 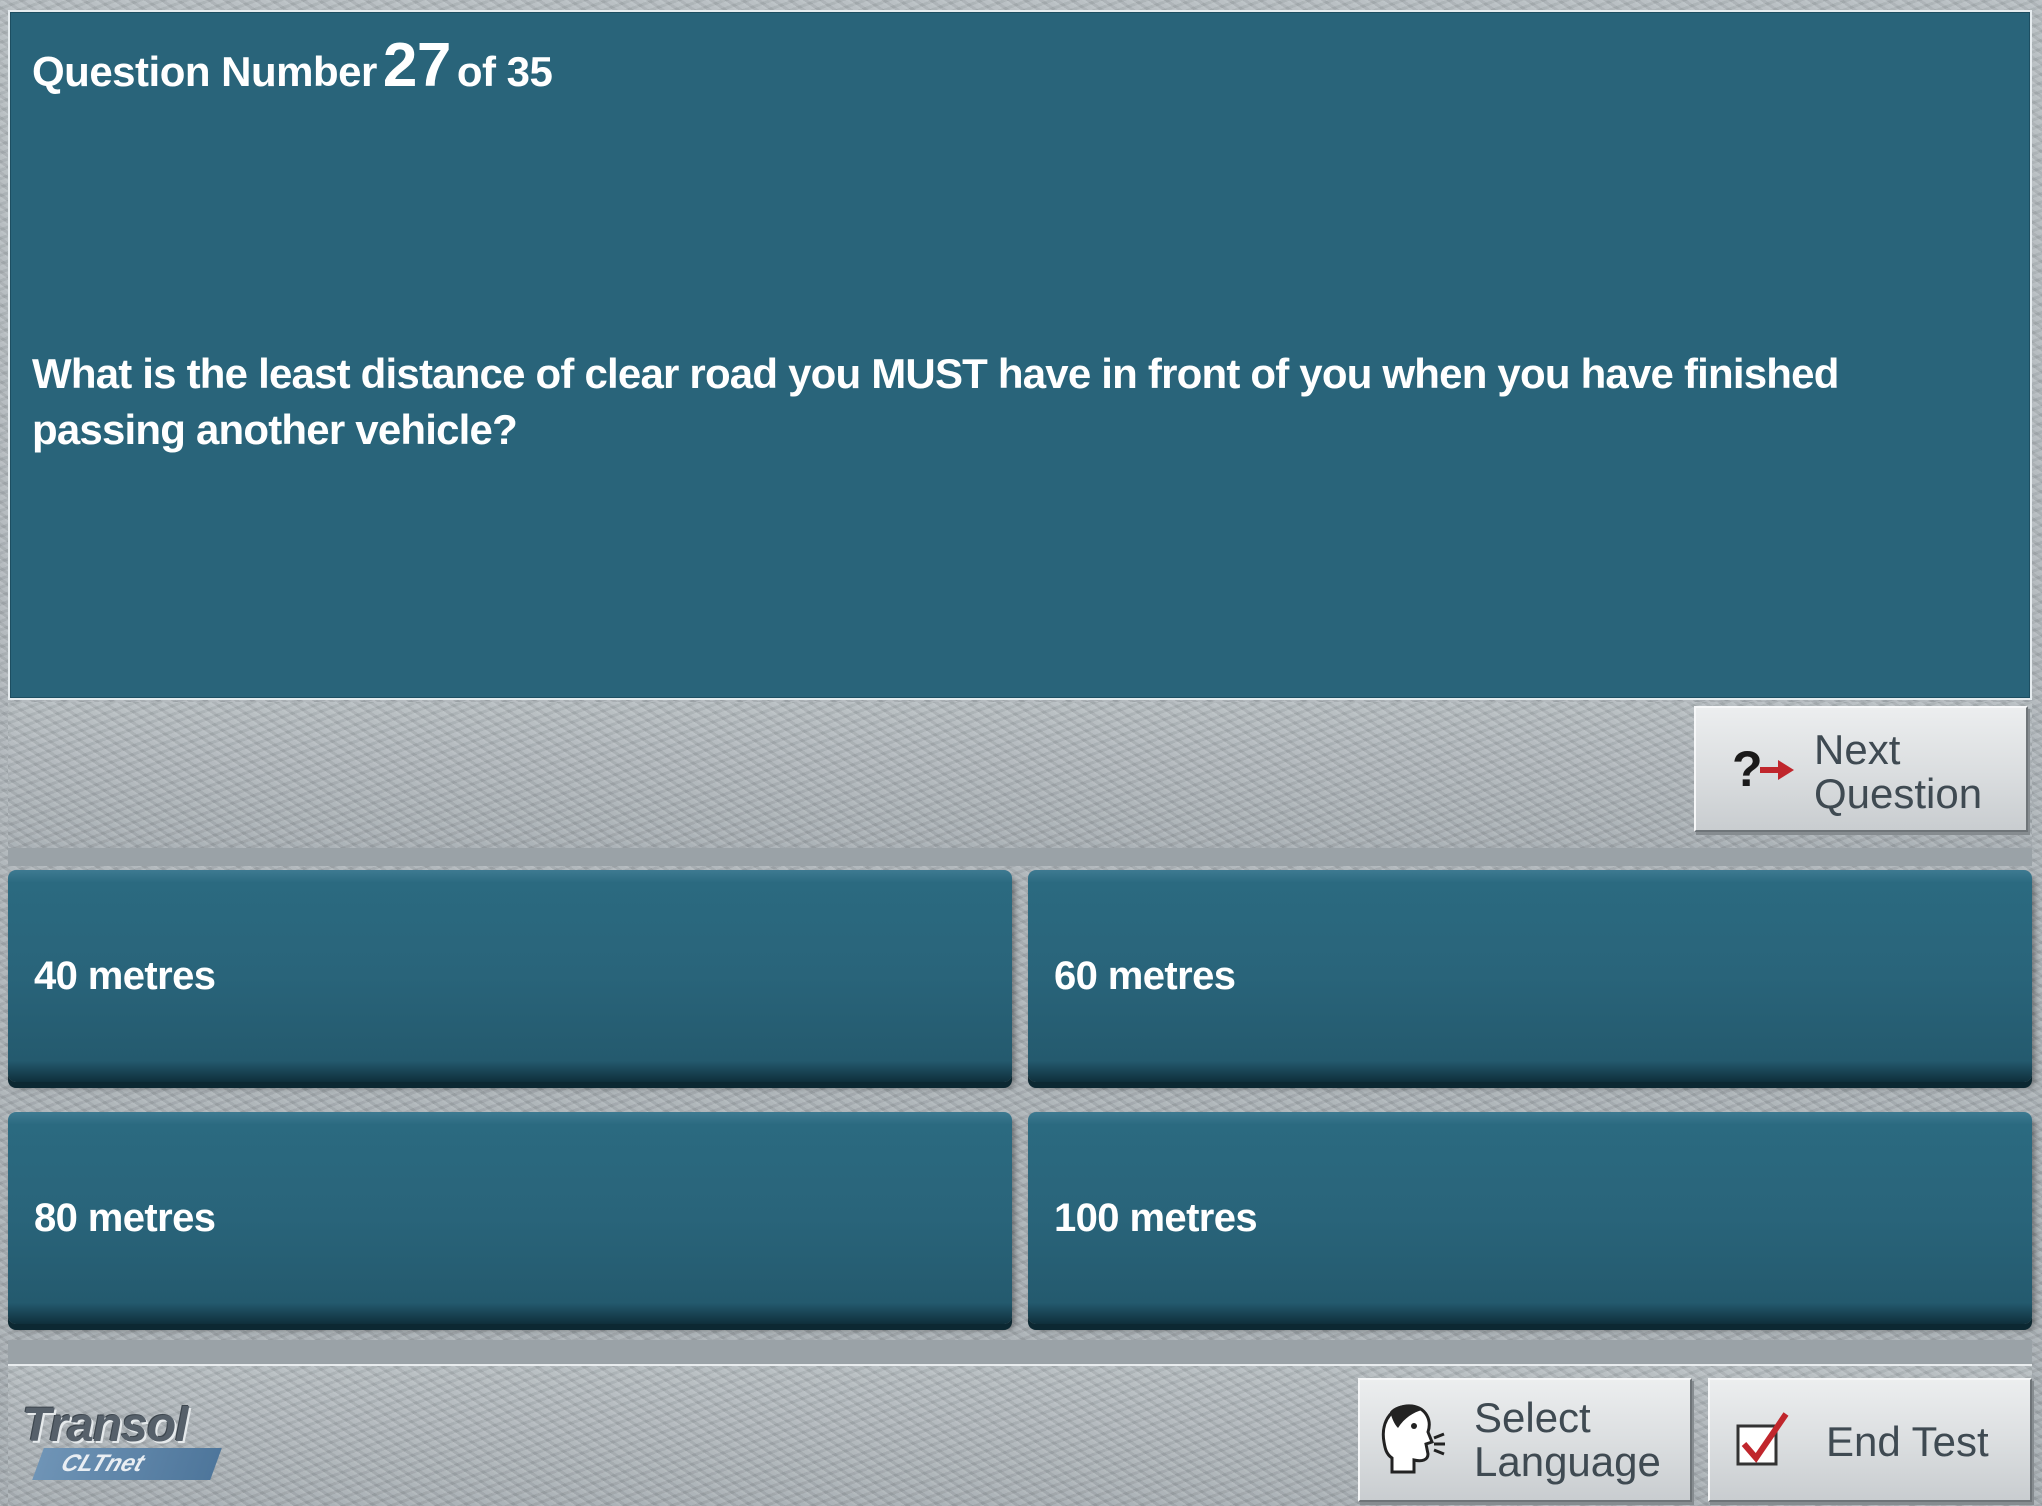 I want to click on speaking-head-icon, so click(x=1413, y=1439).